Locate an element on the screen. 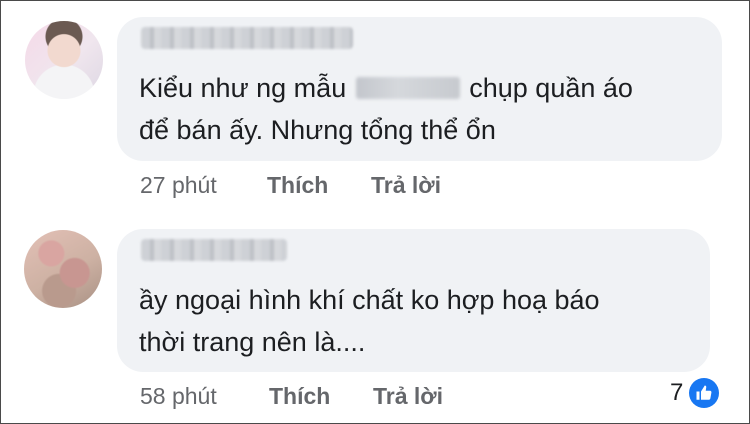 This screenshot has height=424, width=750. like-icon is located at coordinates (704, 393).